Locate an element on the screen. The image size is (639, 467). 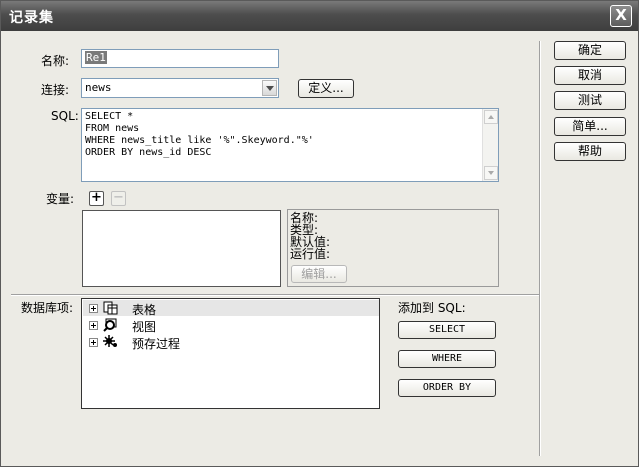
connection-select-value: news is located at coordinates (98, 87).